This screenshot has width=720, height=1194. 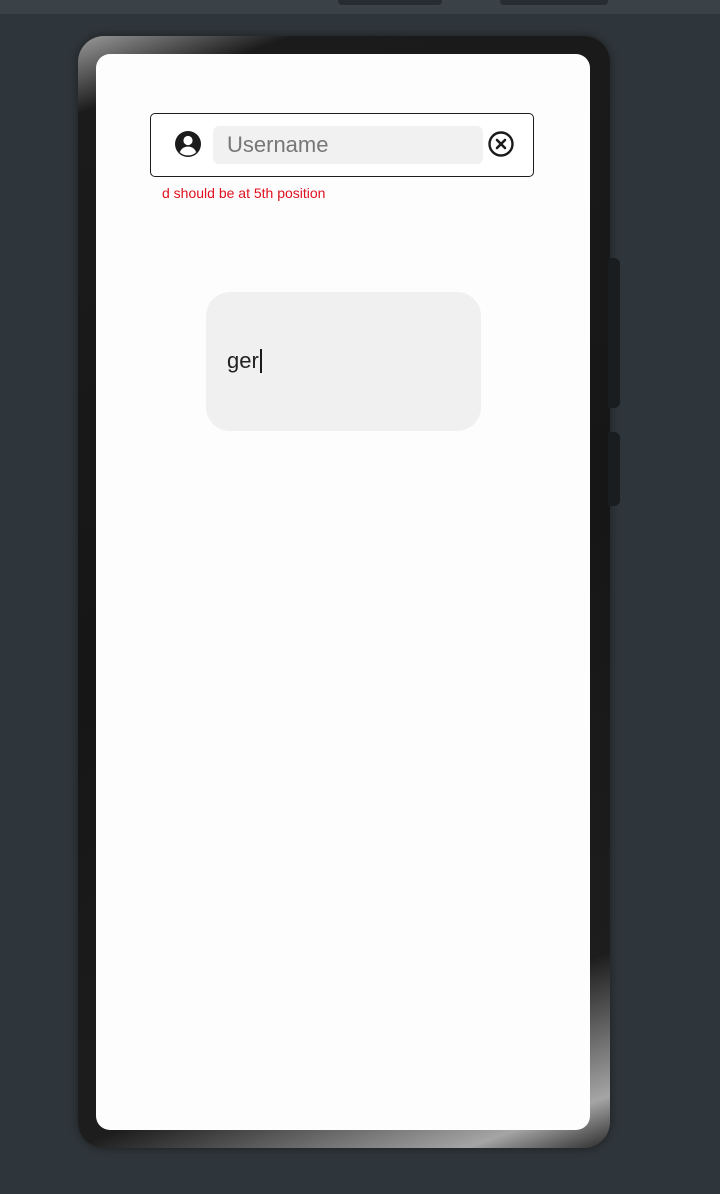 I want to click on power-button, so click(x=614, y=469).